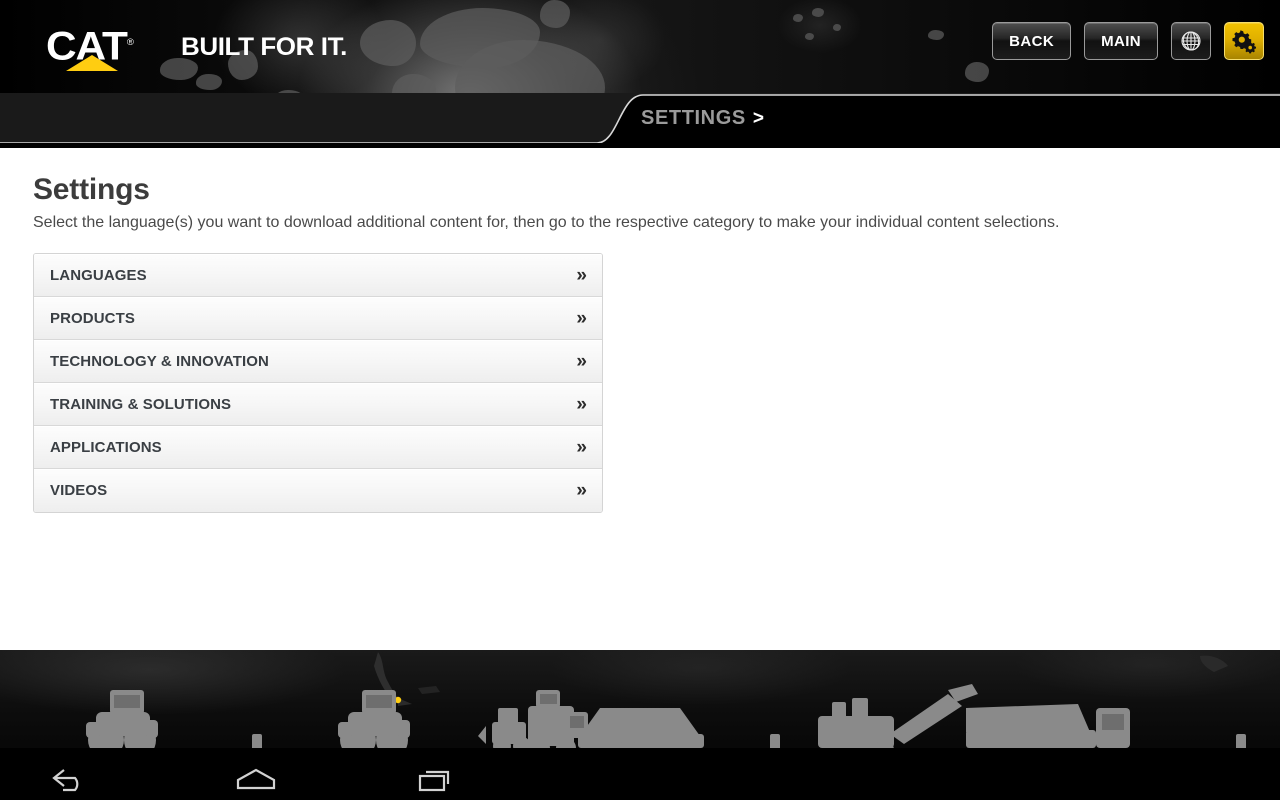 The image size is (1280, 800). I want to click on android-back-icon, so click(65, 780).